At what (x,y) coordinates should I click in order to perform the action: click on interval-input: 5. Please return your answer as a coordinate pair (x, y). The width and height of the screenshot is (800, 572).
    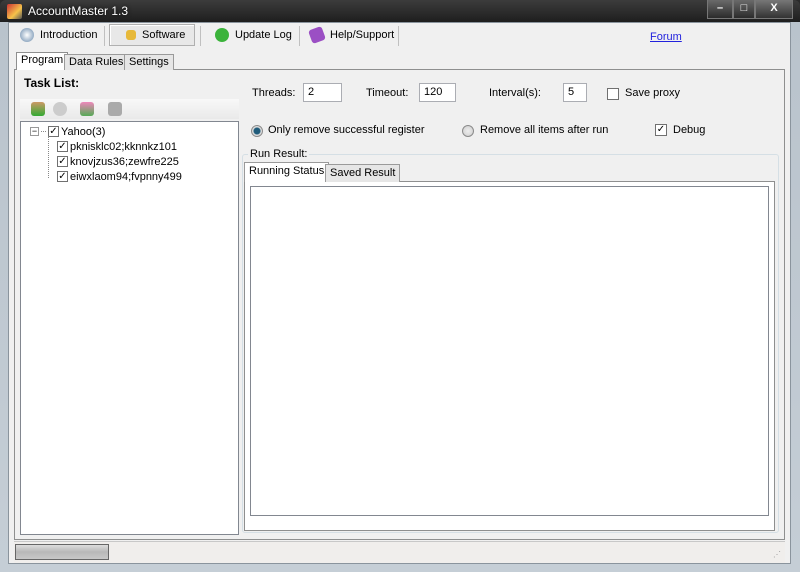
    Looking at the image, I should click on (575, 92).